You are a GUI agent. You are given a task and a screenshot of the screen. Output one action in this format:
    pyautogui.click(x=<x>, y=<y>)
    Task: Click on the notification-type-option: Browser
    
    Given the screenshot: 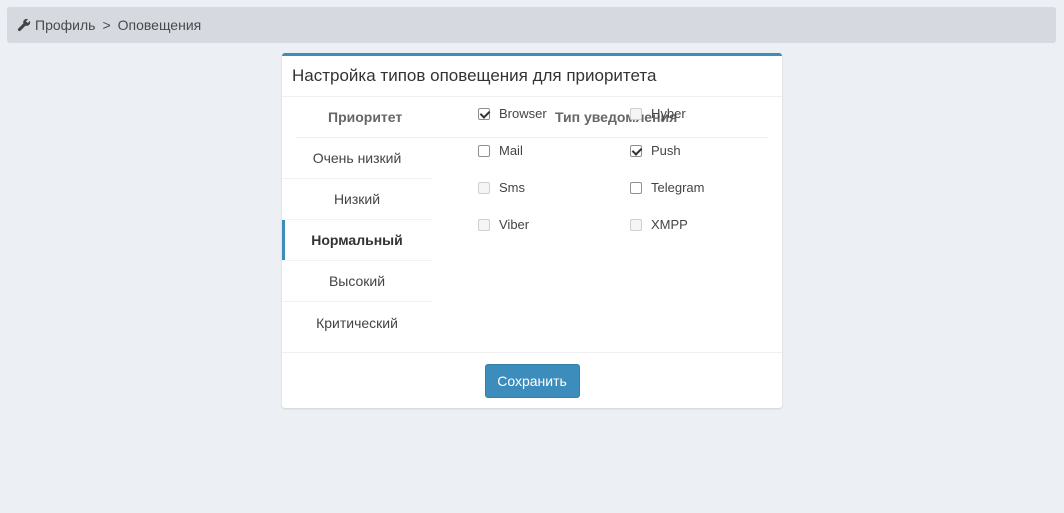 What is the action you would take?
    pyautogui.click(x=512, y=113)
    